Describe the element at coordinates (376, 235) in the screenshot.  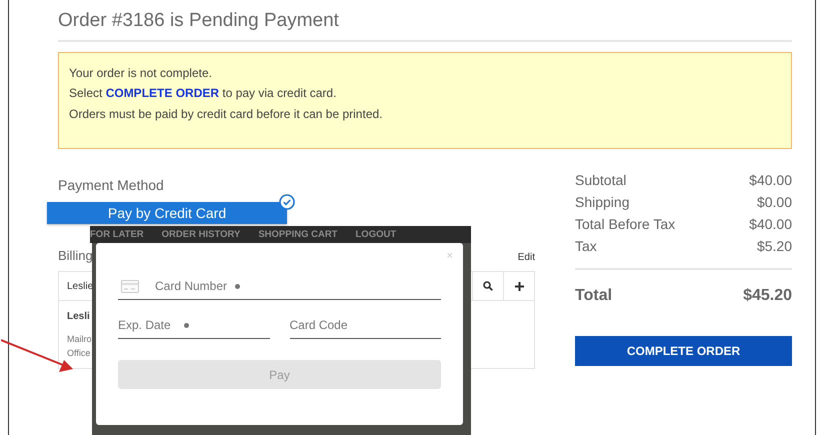
I see `nav-link: LOGOUT` at that location.